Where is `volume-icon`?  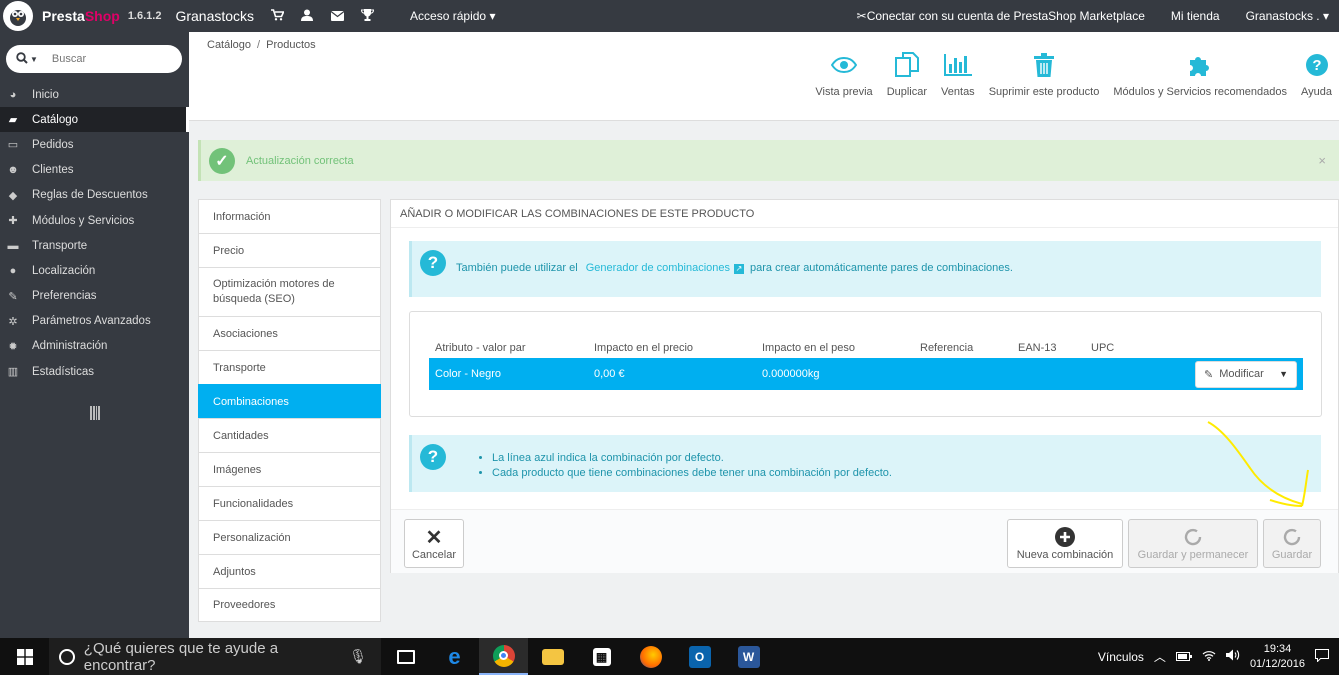
volume-icon is located at coordinates (1232, 656).